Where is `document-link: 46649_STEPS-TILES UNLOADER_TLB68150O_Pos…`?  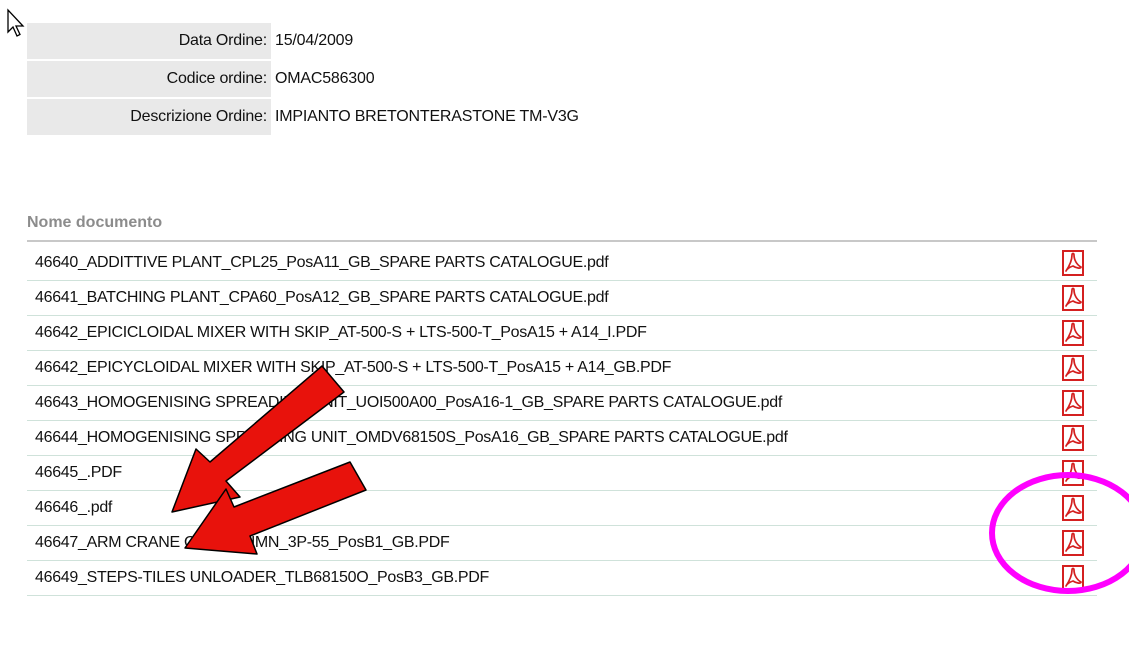 document-link: 46649_STEPS-TILES UNLOADER_TLB68150O_Pos… is located at coordinates (258, 578).